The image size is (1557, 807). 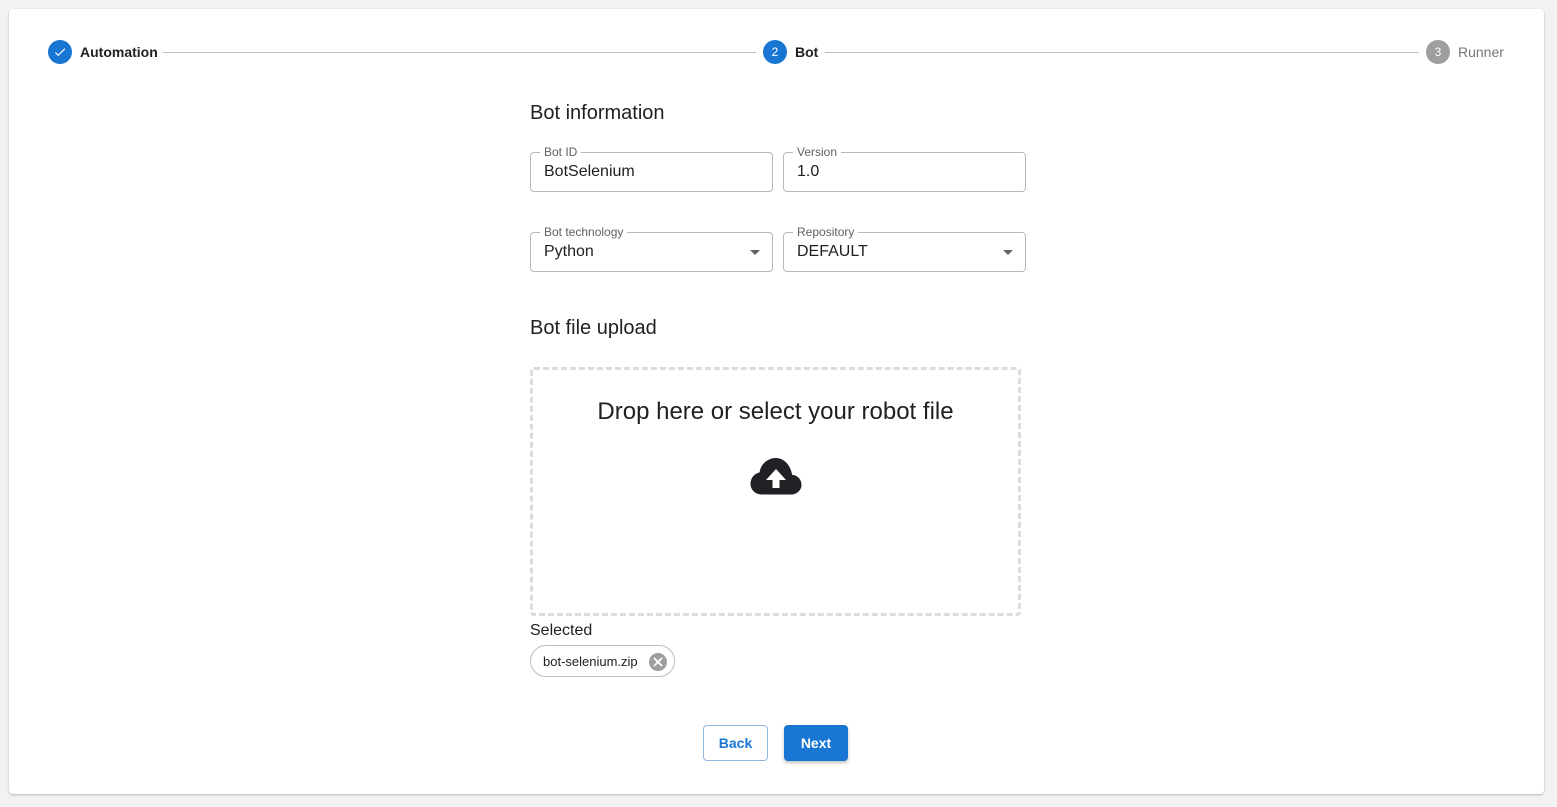 I want to click on cloud-upload-icon, so click(x=776, y=476).